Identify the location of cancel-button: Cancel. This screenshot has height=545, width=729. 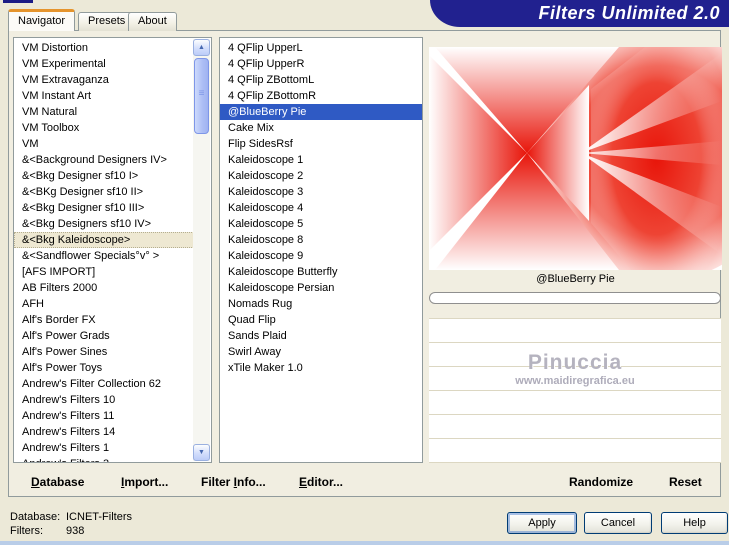
(618, 523).